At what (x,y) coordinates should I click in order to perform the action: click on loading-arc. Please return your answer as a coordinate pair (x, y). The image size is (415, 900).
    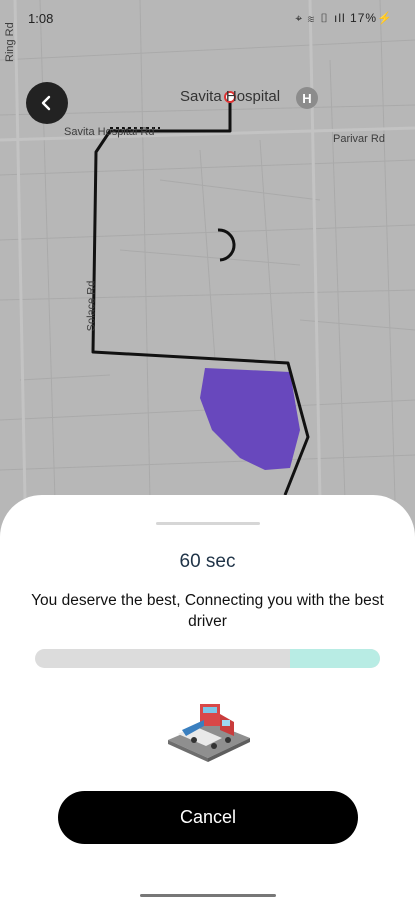
    Looking at the image, I should click on (226, 245).